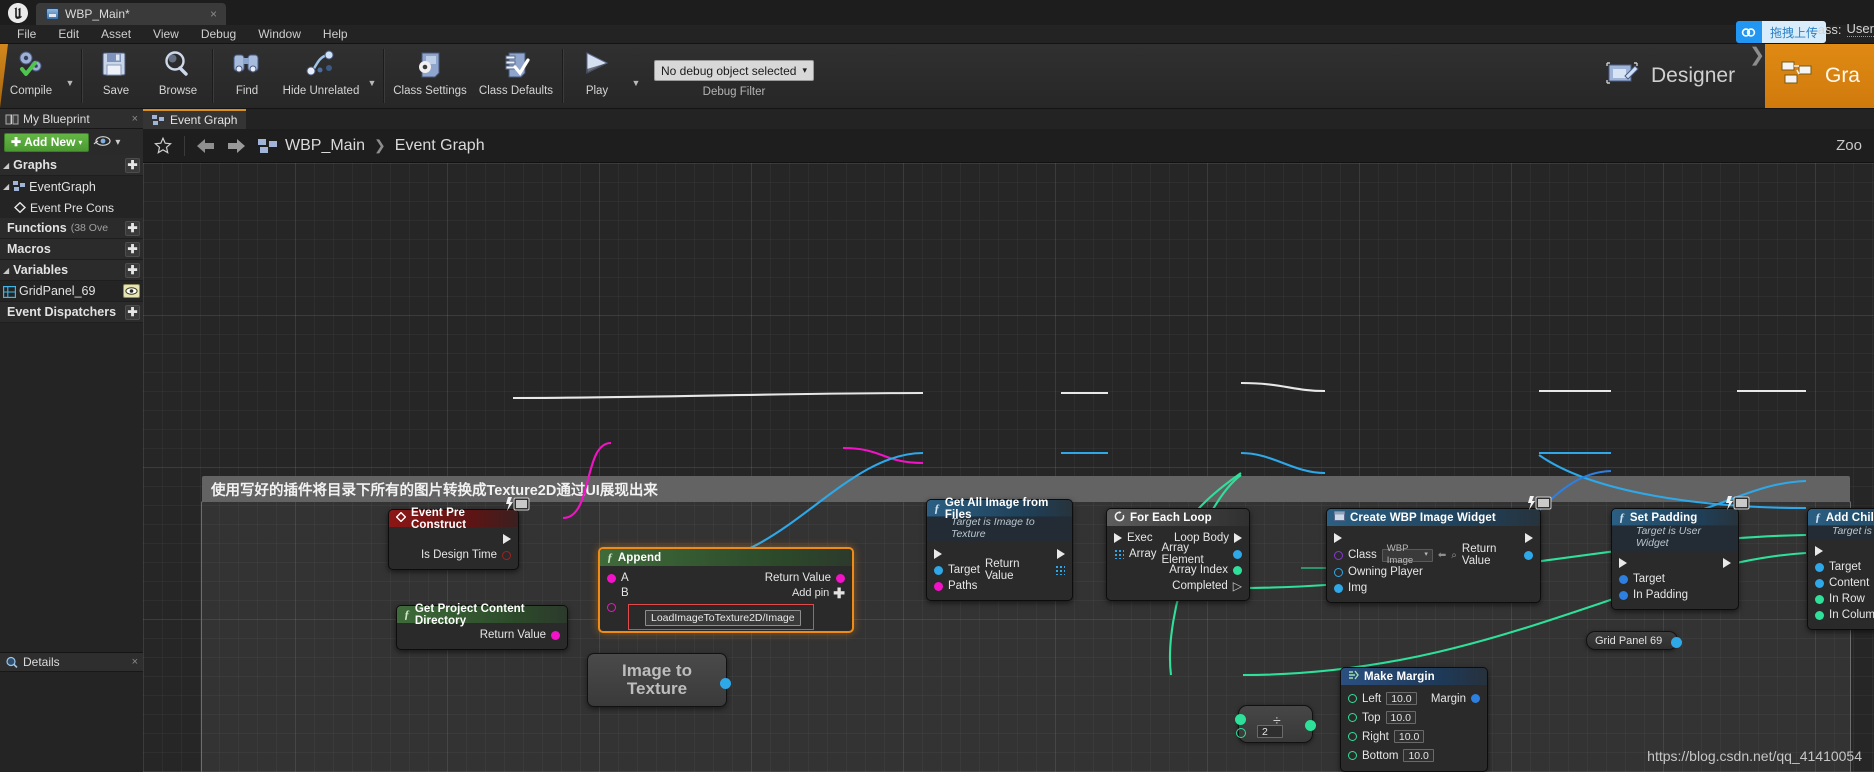 This screenshot has width=1874, height=772. What do you see at coordinates (506, 555) in the screenshot?
I see `bool-pin-icon` at bounding box center [506, 555].